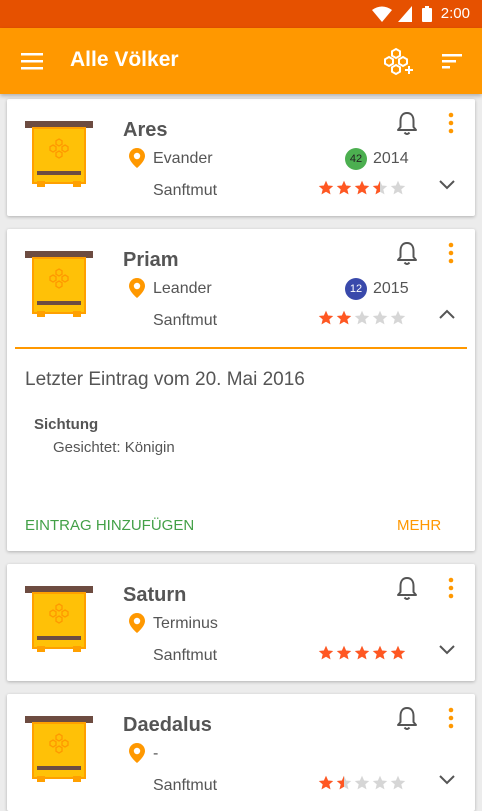 The width and height of the screenshot is (482, 811). What do you see at coordinates (165, 379) in the screenshot?
I see `last-entry-title: Letzter Eintrag vom 20. Mai 2016` at bounding box center [165, 379].